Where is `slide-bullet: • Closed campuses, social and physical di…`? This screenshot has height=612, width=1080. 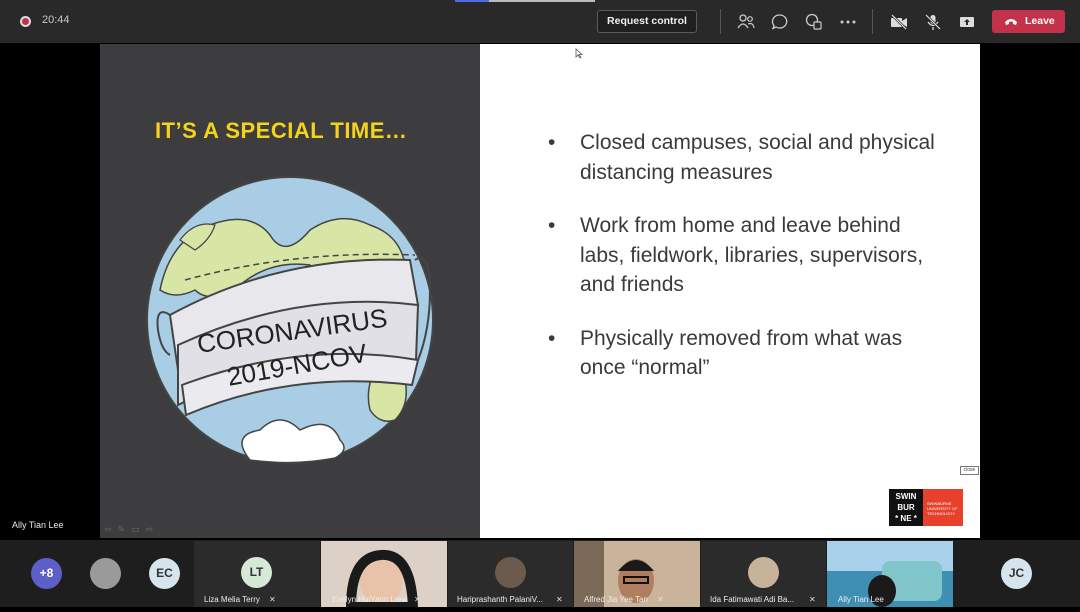
slide-bullet: • Closed campuses, social and physical di… is located at coordinates (748, 157).